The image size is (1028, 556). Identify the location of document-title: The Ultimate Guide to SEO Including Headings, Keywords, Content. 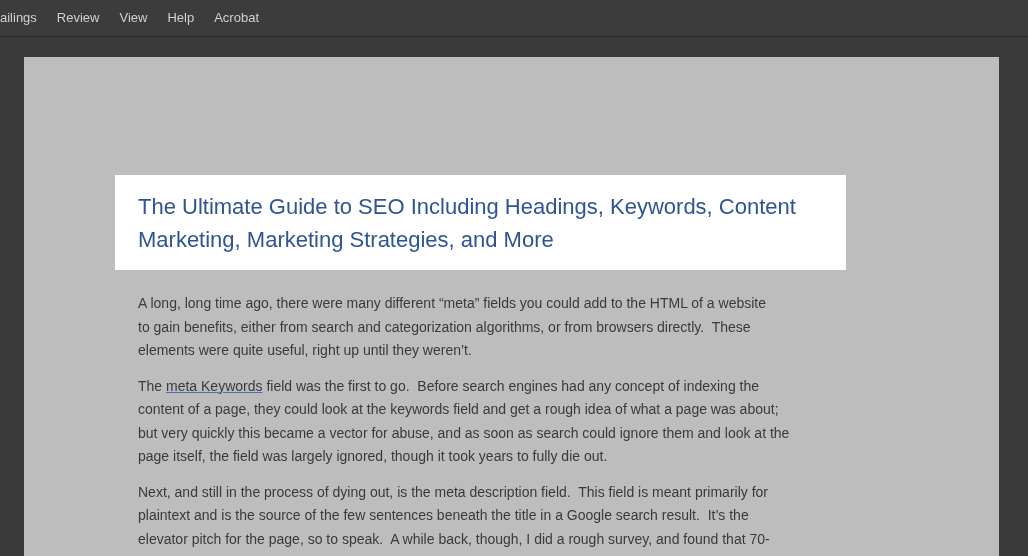
(467, 206).